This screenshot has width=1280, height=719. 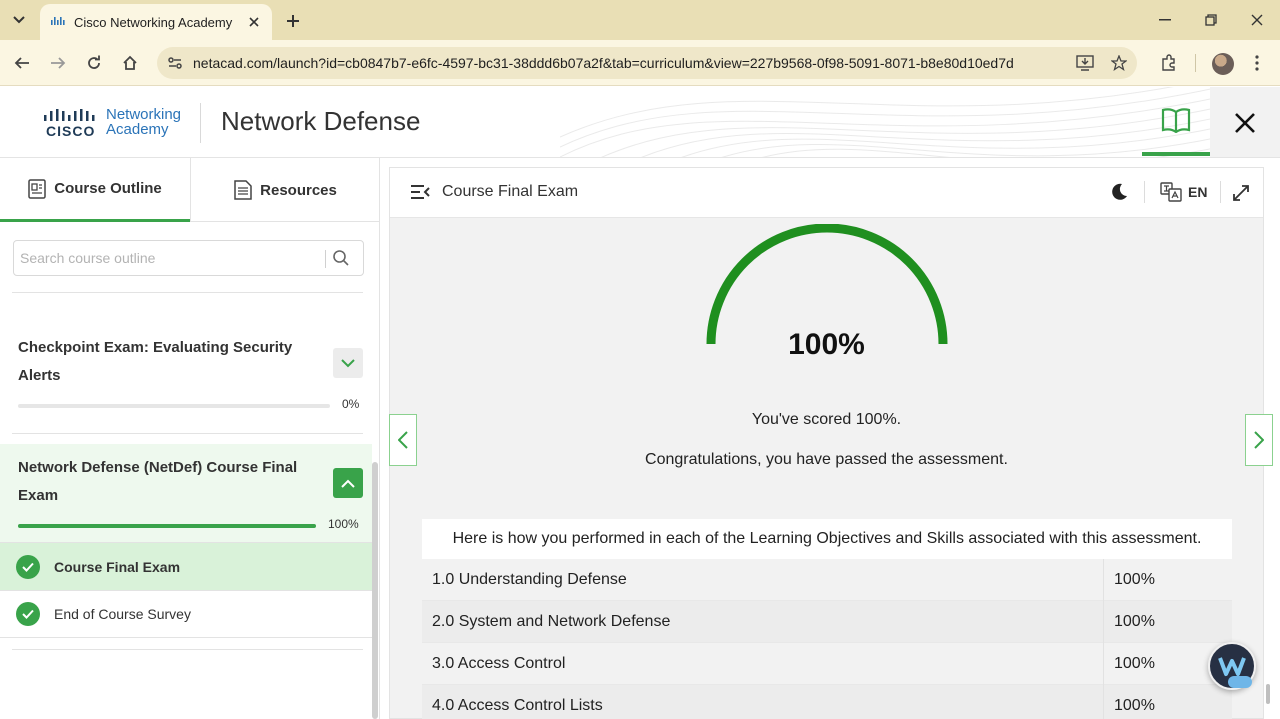 I want to click on toggle-outline-button, so click(x=420, y=194).